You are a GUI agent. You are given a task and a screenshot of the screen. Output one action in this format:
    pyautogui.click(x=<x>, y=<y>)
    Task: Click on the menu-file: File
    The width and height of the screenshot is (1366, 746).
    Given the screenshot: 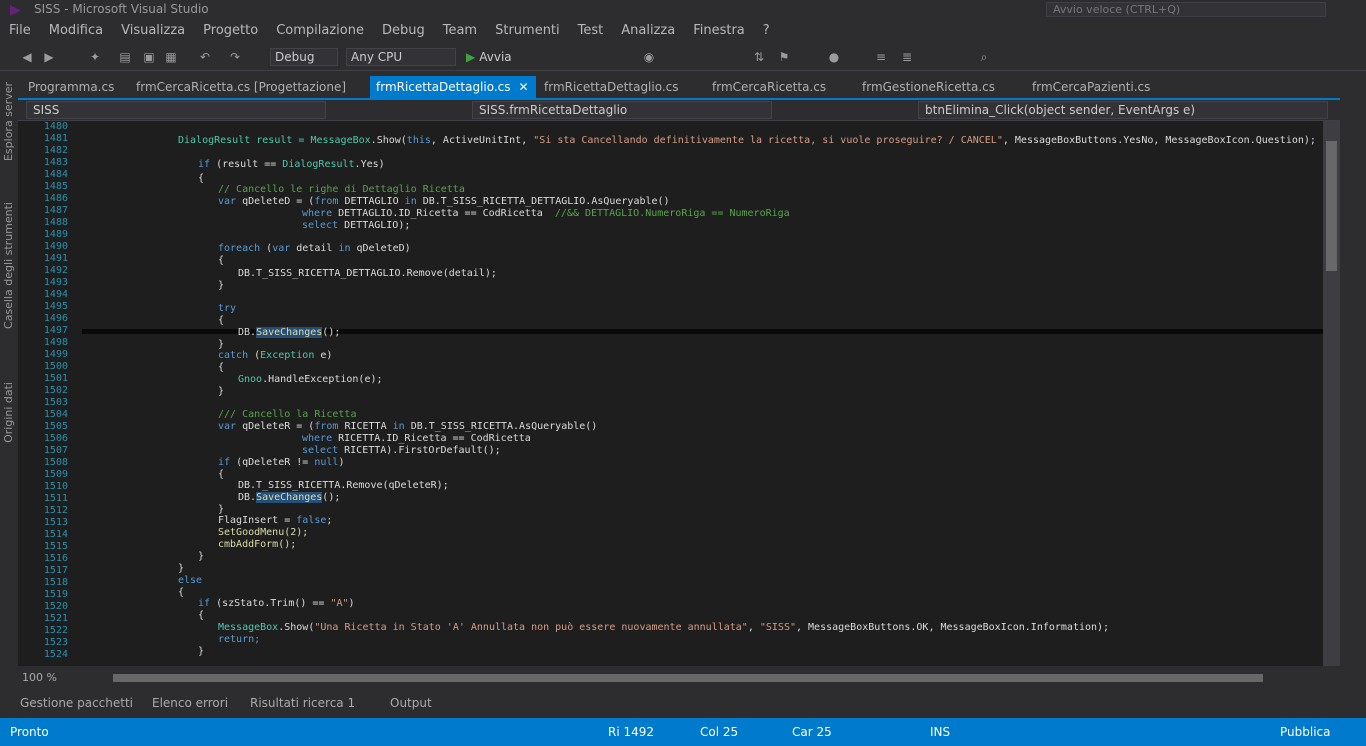 What is the action you would take?
    pyautogui.click(x=20, y=30)
    